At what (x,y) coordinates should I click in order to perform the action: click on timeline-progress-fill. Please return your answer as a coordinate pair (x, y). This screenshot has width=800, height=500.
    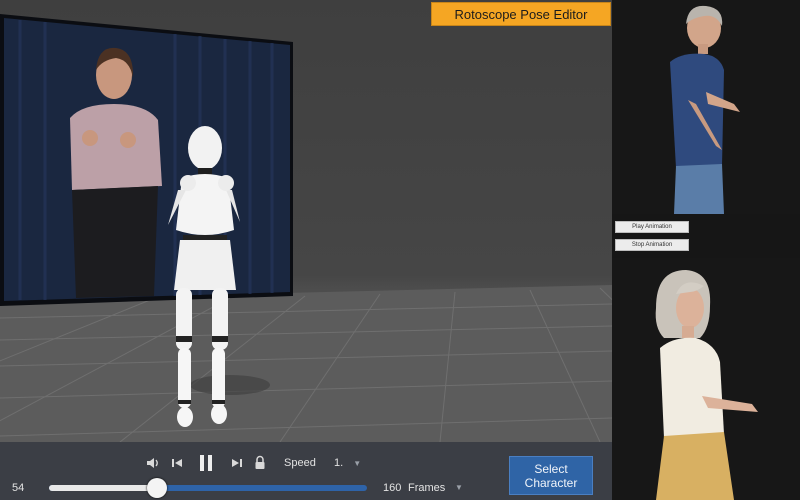
    Looking at the image, I should click on (103, 488).